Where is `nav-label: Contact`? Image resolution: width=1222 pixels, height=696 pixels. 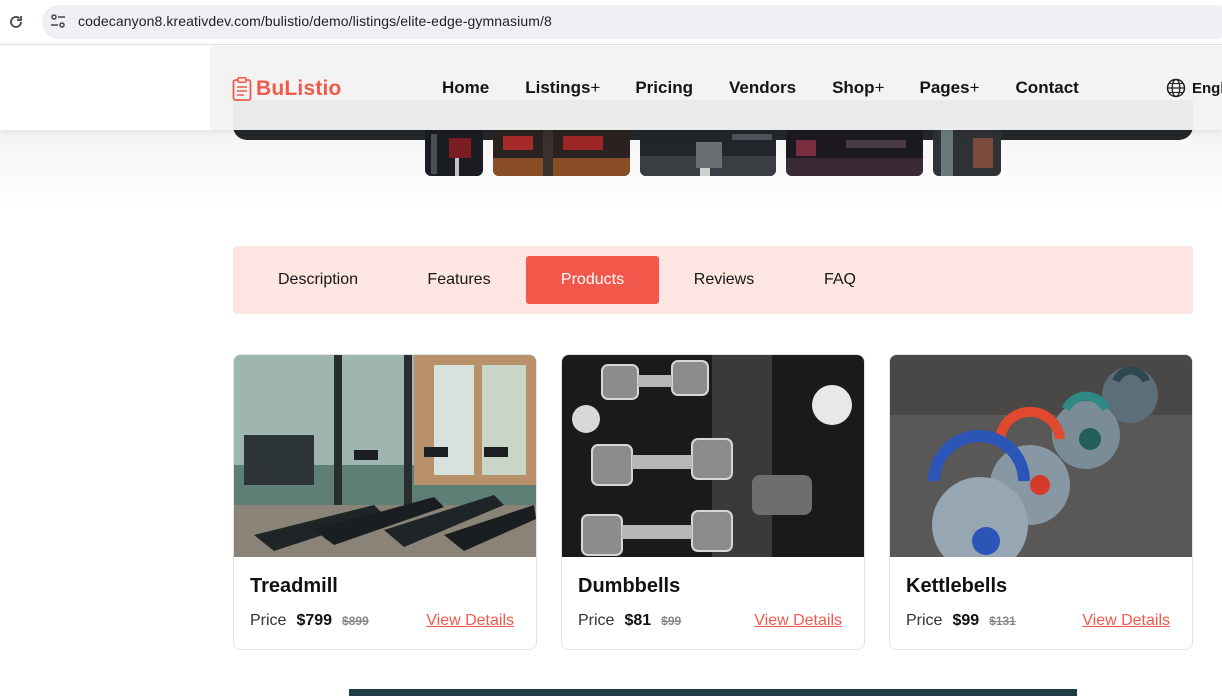
nav-label: Contact is located at coordinates (1047, 87).